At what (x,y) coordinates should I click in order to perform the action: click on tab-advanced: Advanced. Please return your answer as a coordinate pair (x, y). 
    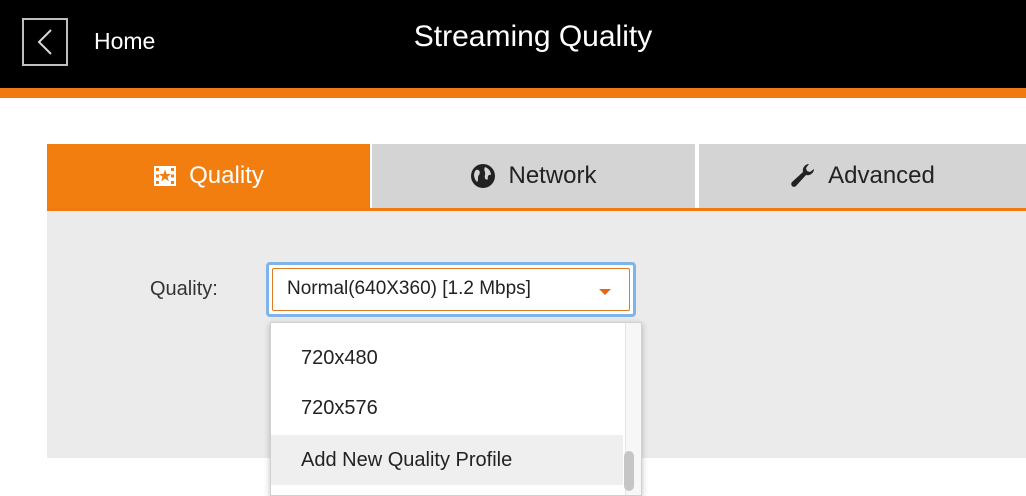
    Looking at the image, I should click on (862, 176).